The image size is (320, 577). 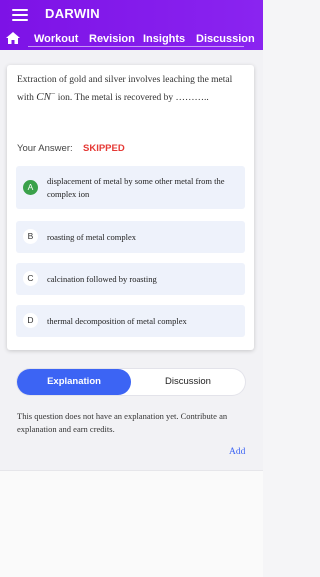 What do you see at coordinates (56, 39) in the screenshot?
I see `nav-tab-workout: Workout` at bounding box center [56, 39].